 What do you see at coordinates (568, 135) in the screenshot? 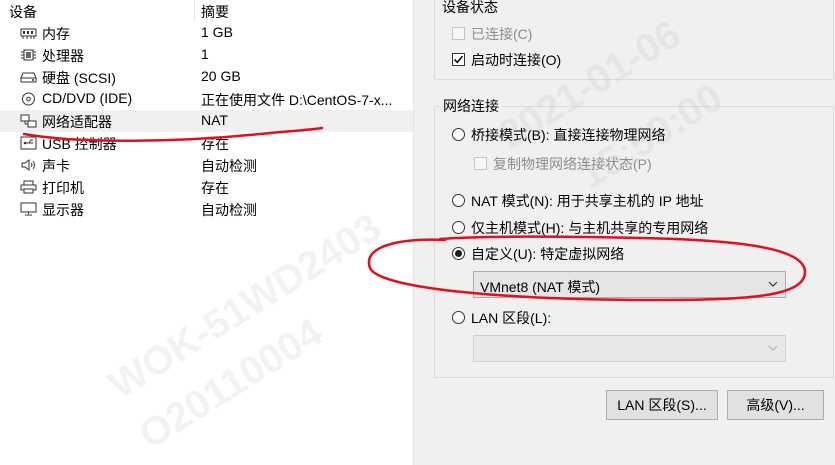
I see `bridged-label: 桥接模式(B): 直接连接物理网络` at bounding box center [568, 135].